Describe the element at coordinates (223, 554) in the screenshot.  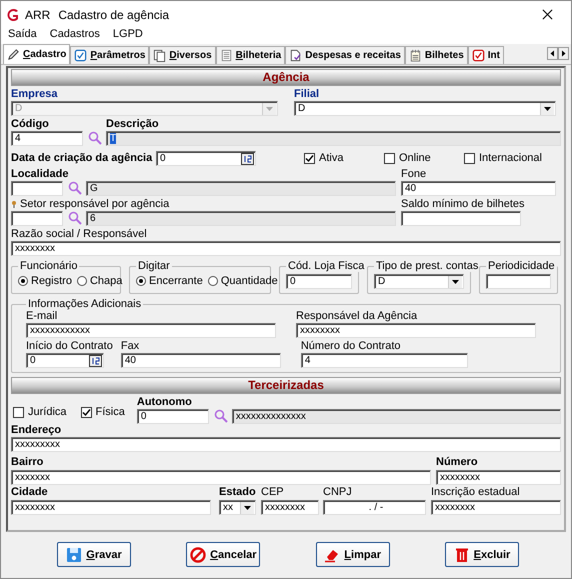
I see `action-button: Cancelar` at that location.